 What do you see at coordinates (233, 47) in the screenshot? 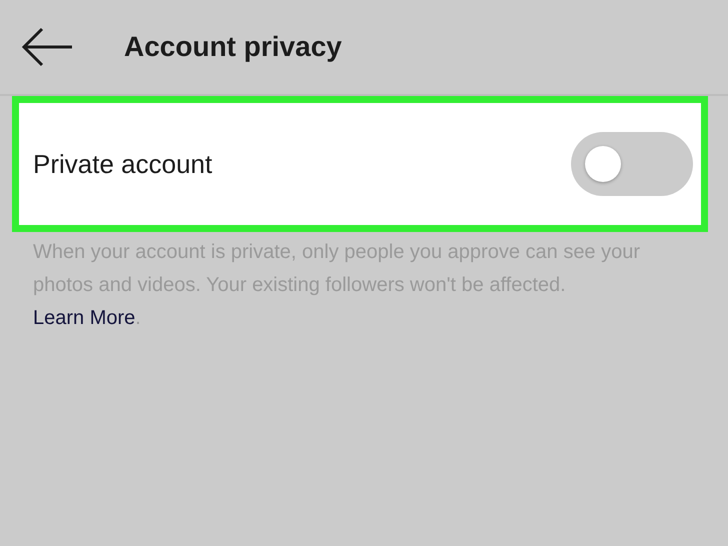
I see `page-title: Account privacy` at bounding box center [233, 47].